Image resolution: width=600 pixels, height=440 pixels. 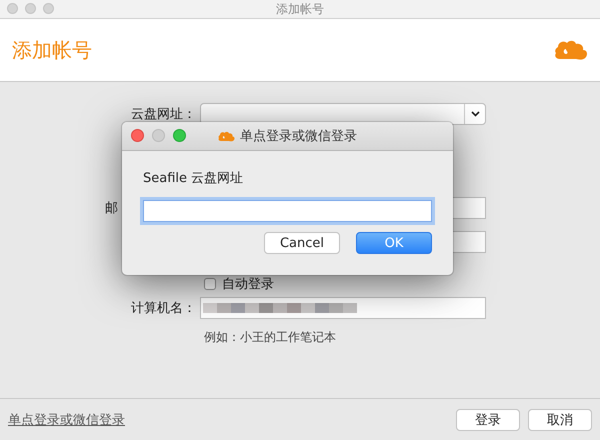 I want to click on sso-link: 单点登录或微信登录, so click(x=66, y=419).